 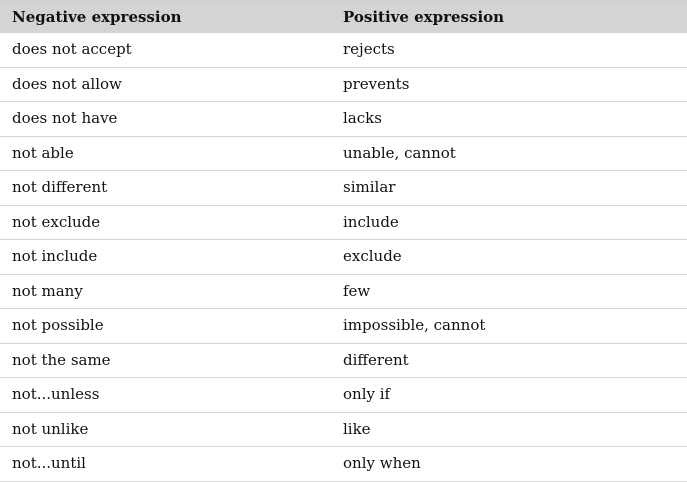 I want to click on negative-expression-cell: does not accept, so click(x=72, y=49).